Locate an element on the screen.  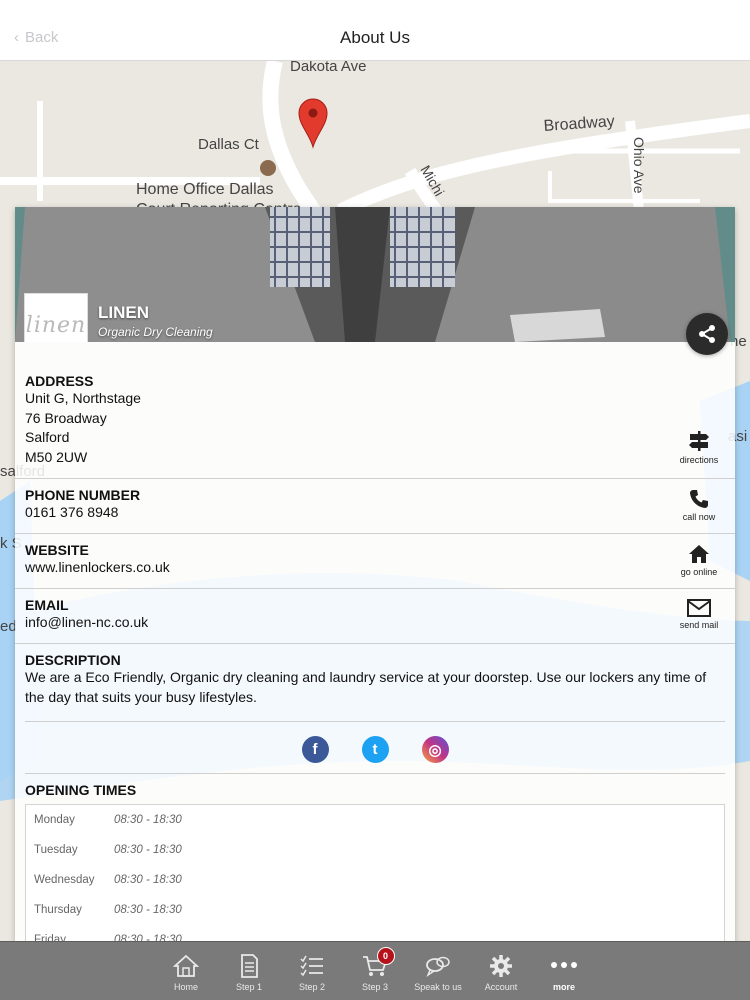
directions-button: directions is located at coordinates (699, 447).